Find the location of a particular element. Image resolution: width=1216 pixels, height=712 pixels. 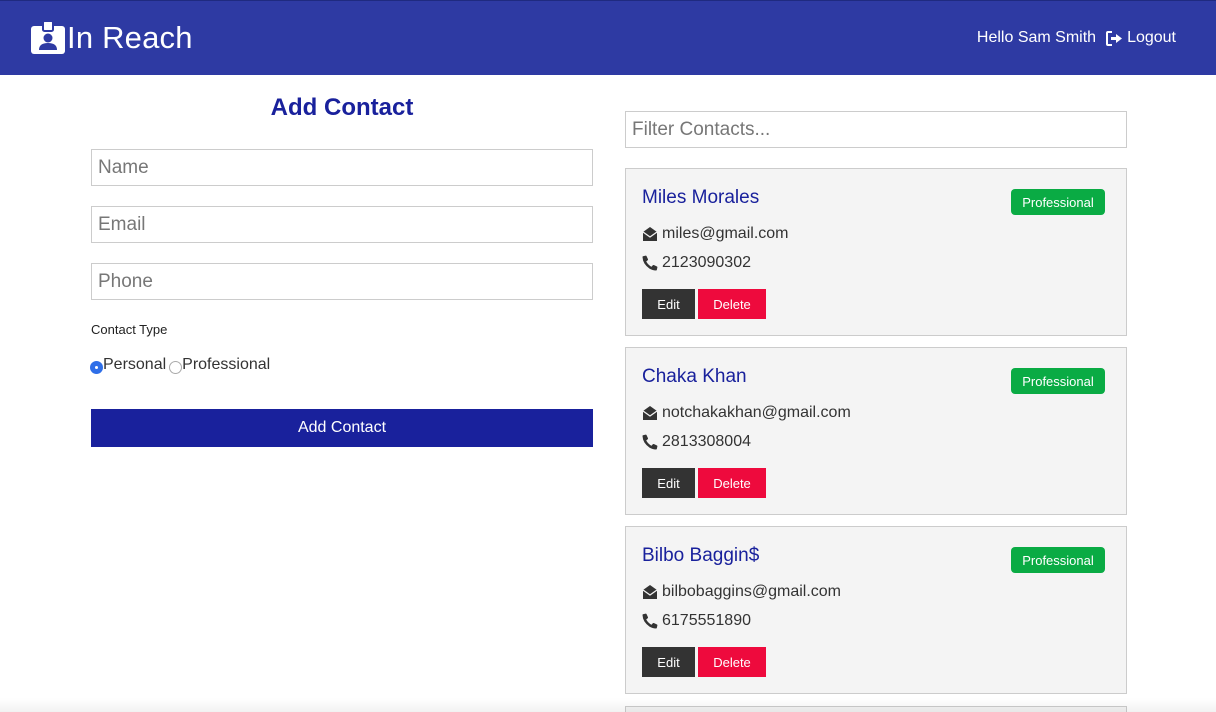

logout-label: Logout is located at coordinates (1151, 37).